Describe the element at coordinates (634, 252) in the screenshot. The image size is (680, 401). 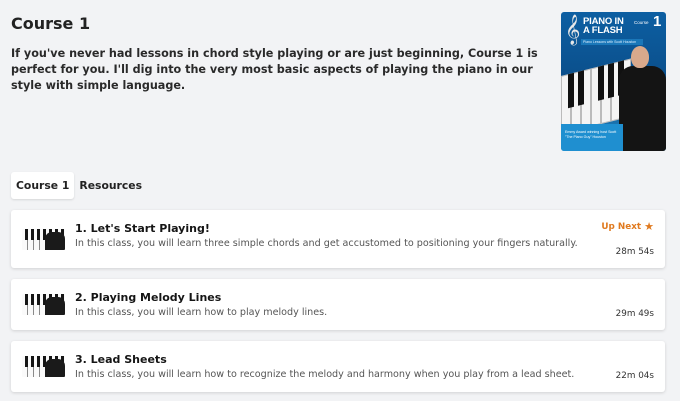
I see `lesson-duration: 28m 54s` at that location.